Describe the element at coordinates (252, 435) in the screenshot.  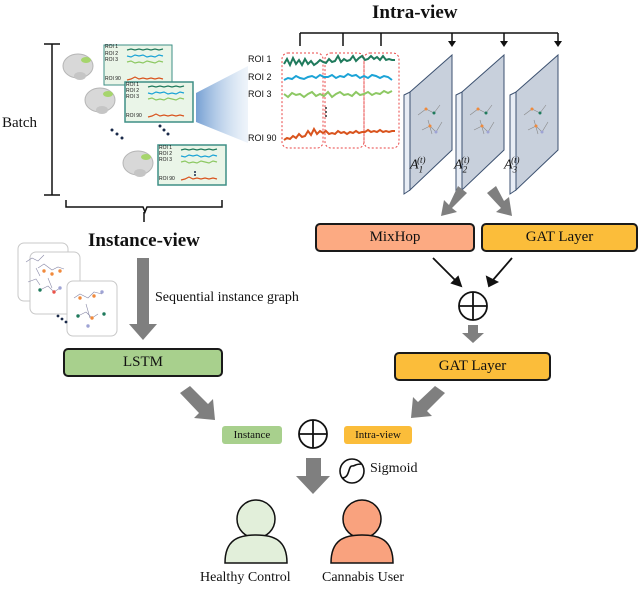
I see `instance-tag: Instance` at that location.